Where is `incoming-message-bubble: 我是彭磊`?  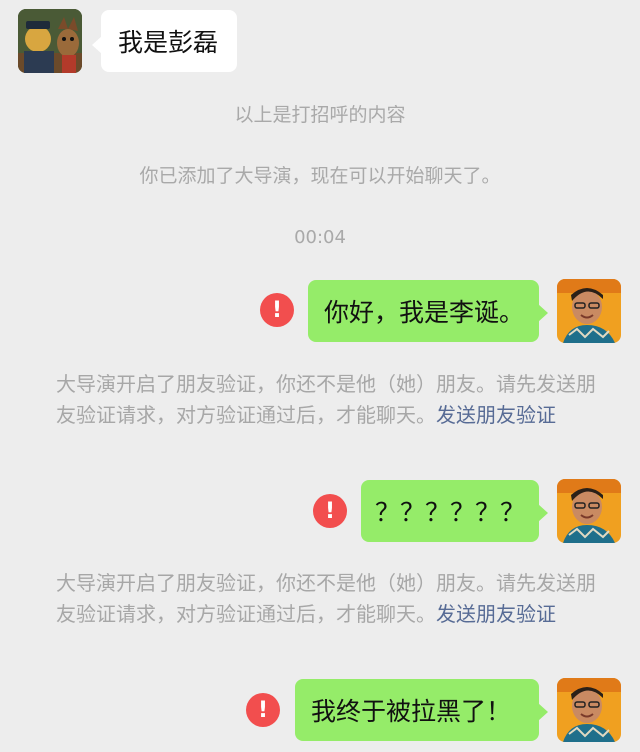 incoming-message-bubble: 我是彭磊 is located at coordinates (164, 41).